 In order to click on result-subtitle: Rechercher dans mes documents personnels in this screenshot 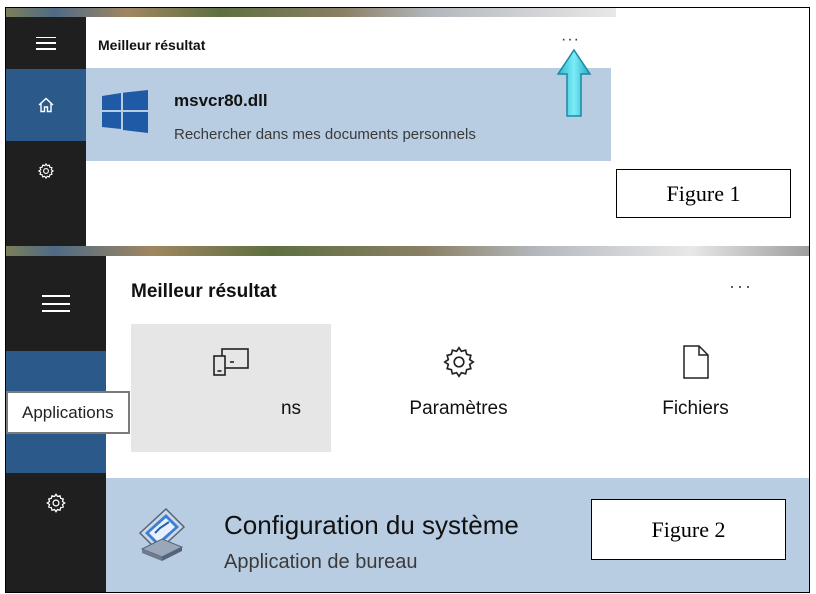, I will do `click(325, 134)`.